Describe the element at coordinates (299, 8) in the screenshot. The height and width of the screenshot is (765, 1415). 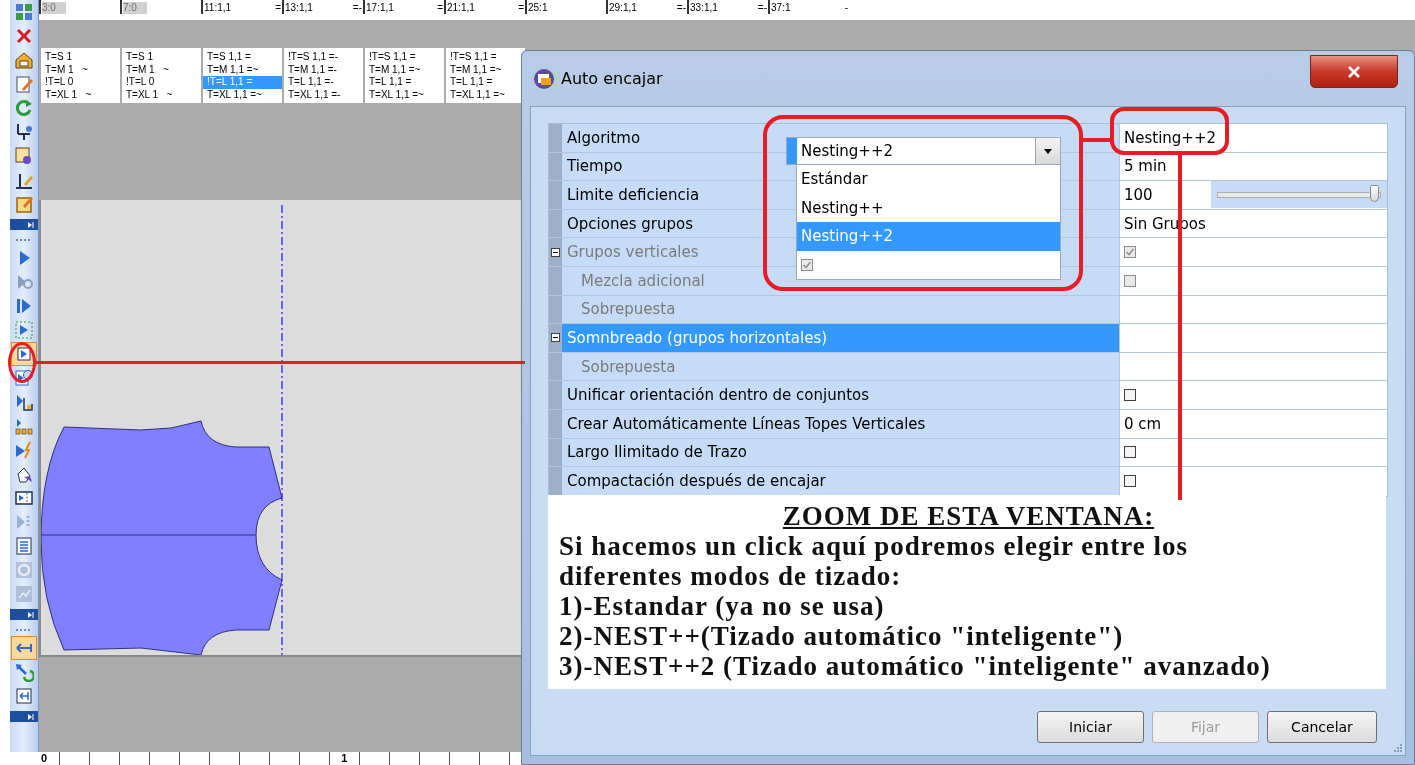
I see `ruler-label: 13:1,1` at that location.